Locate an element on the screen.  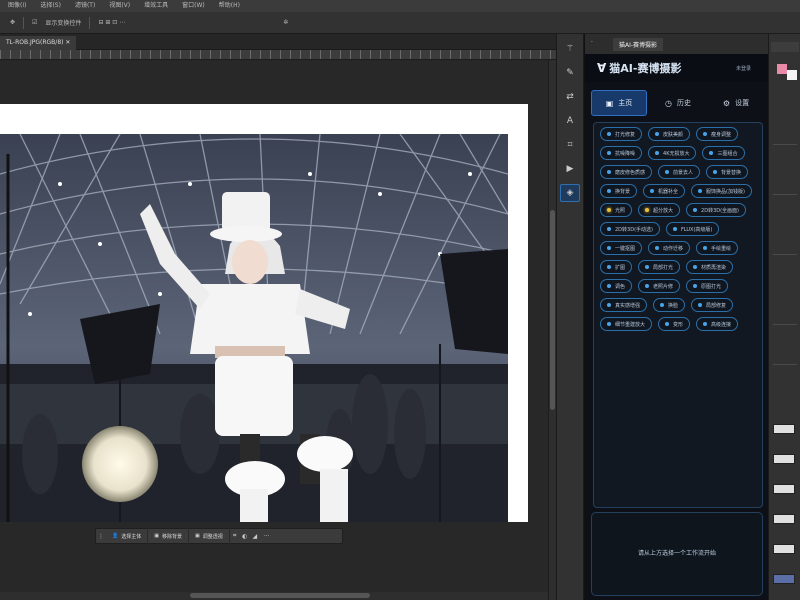
text-icon: A is located at coordinates (570, 121).